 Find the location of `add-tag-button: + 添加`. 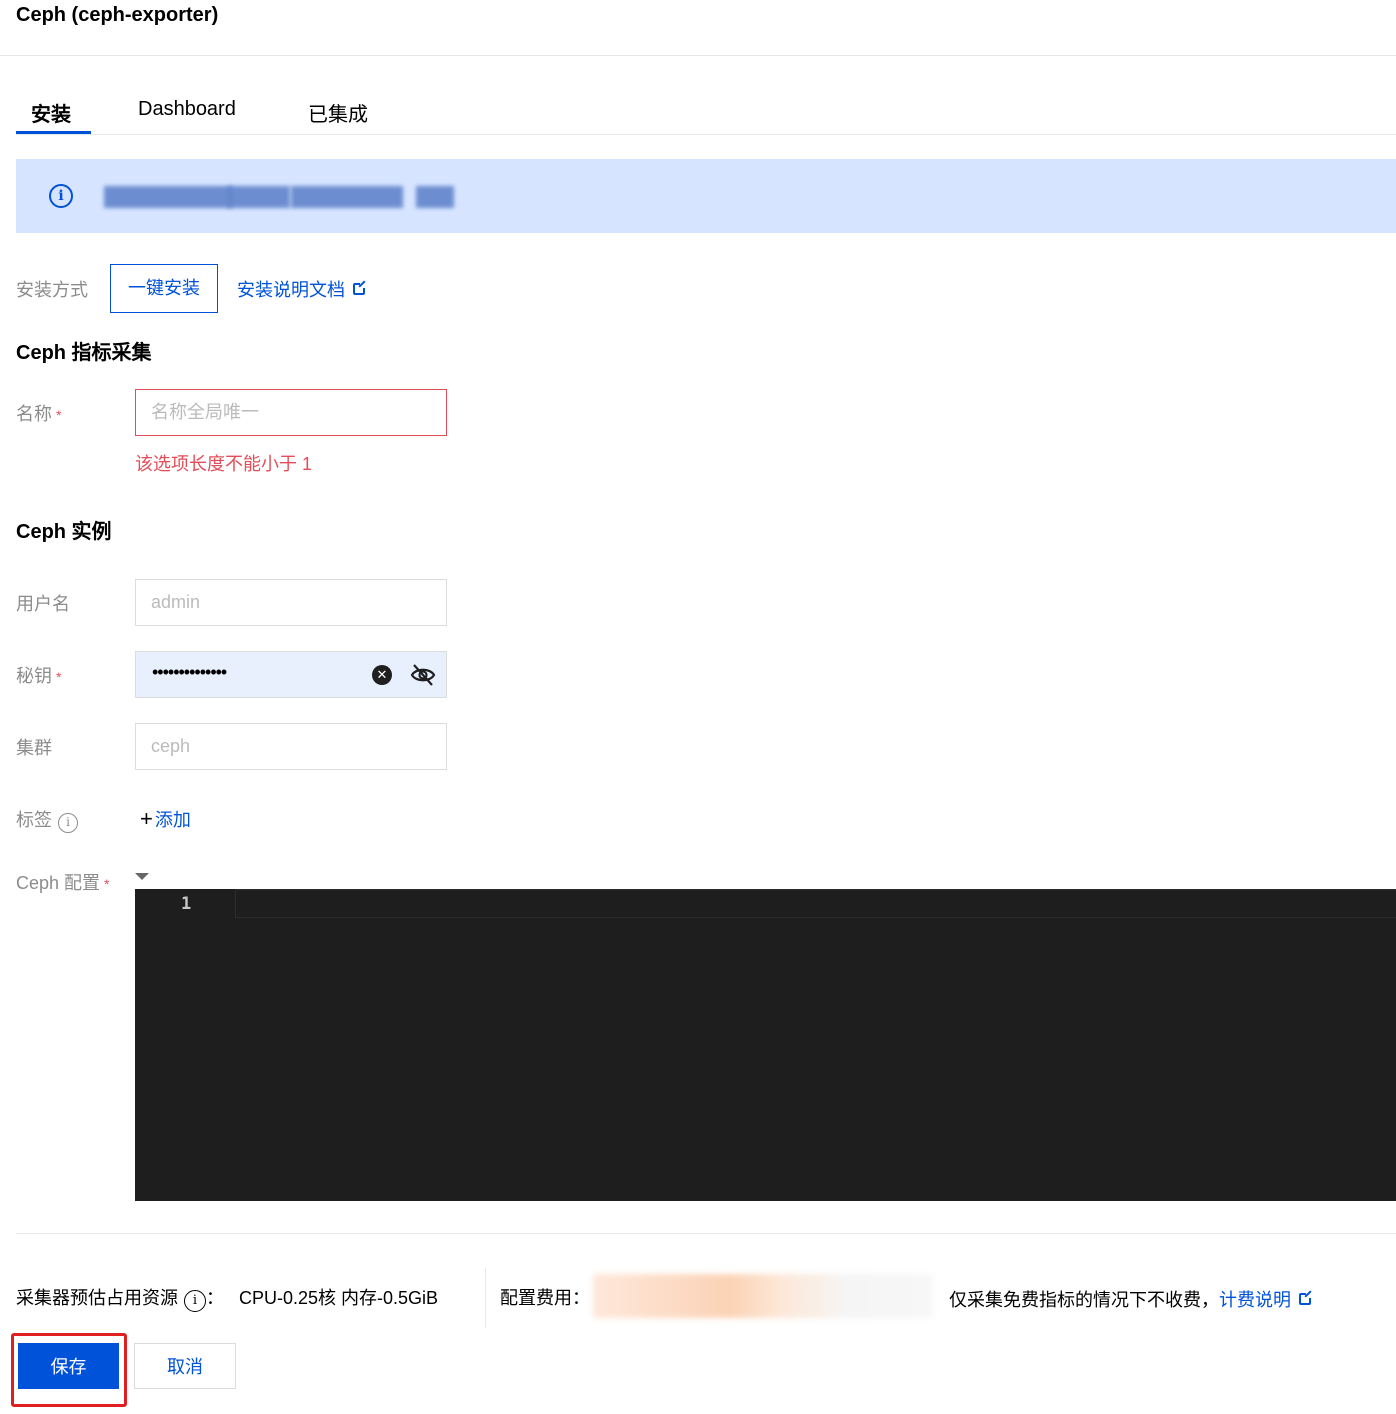

add-tag-button: + 添加 is located at coordinates (165, 819).